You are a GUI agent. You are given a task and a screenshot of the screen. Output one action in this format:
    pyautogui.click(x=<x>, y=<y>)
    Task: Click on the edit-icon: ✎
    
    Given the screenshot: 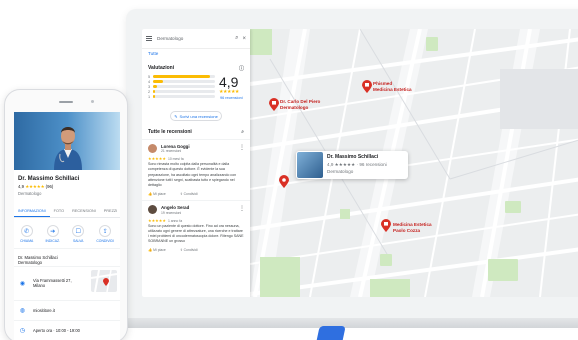 What is the action you would take?
    pyautogui.click(x=176, y=116)
    